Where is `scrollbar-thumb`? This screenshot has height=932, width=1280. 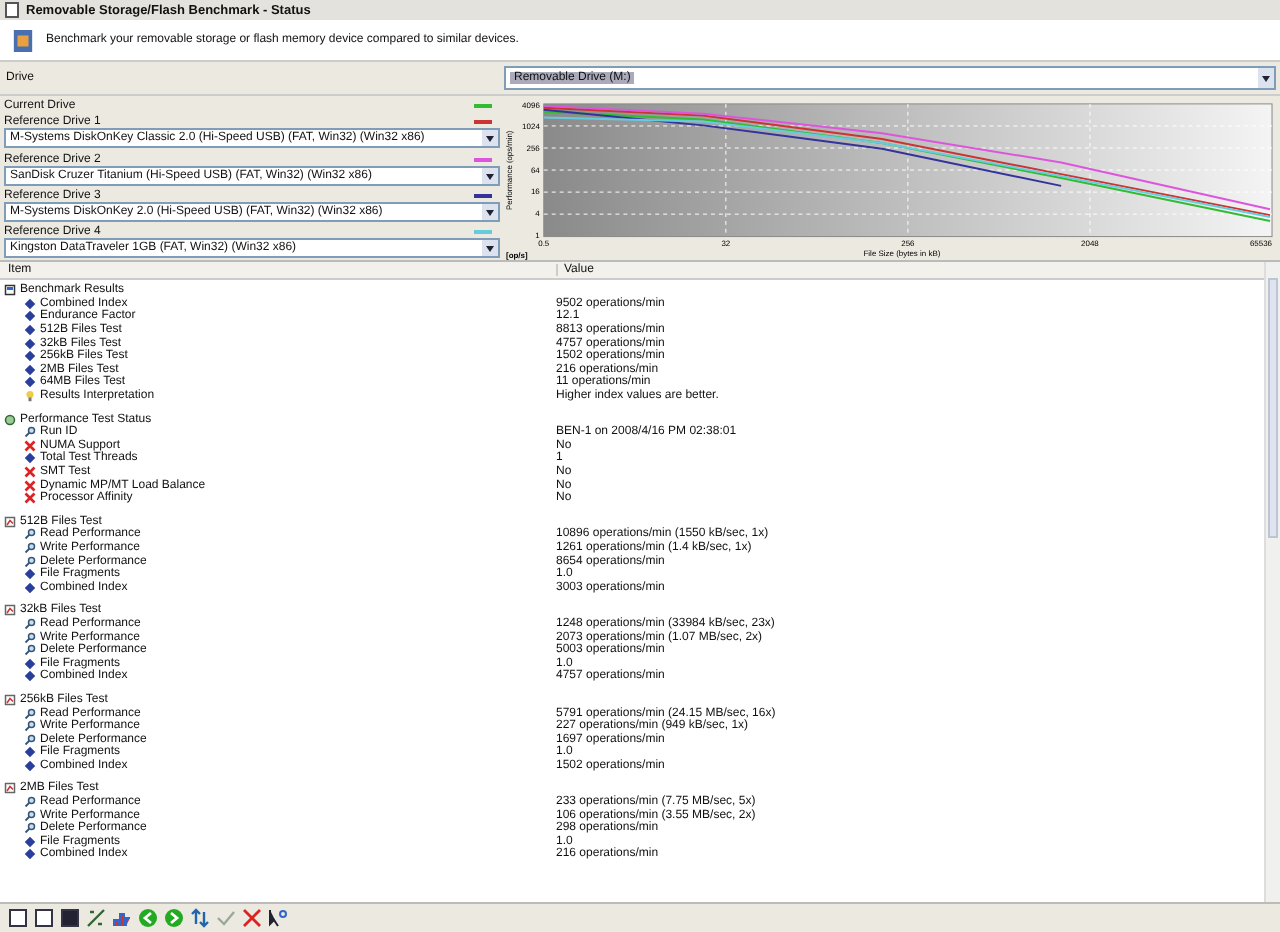 scrollbar-thumb is located at coordinates (1273, 408).